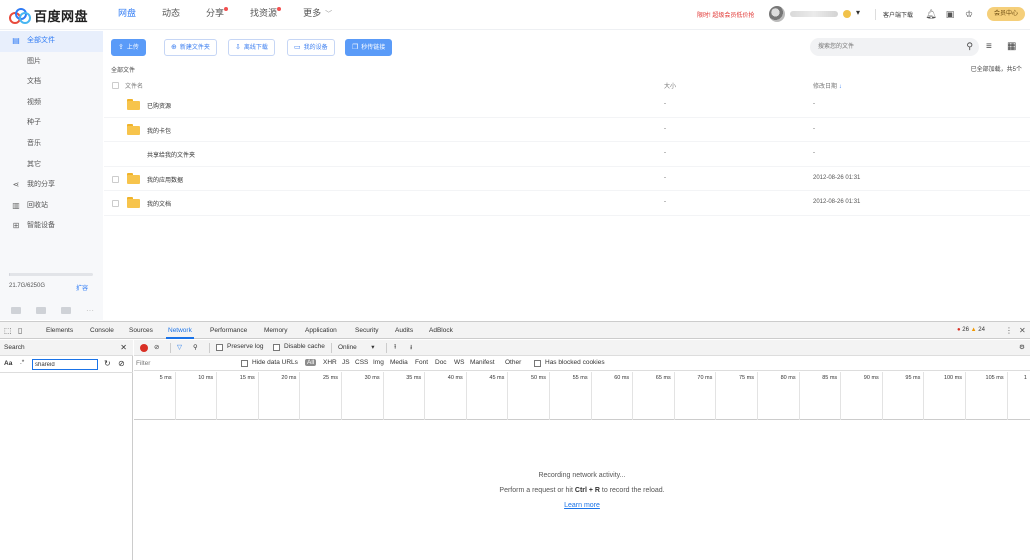 The width and height of the screenshot is (1030, 560). I want to click on avatar, so click(777, 14).